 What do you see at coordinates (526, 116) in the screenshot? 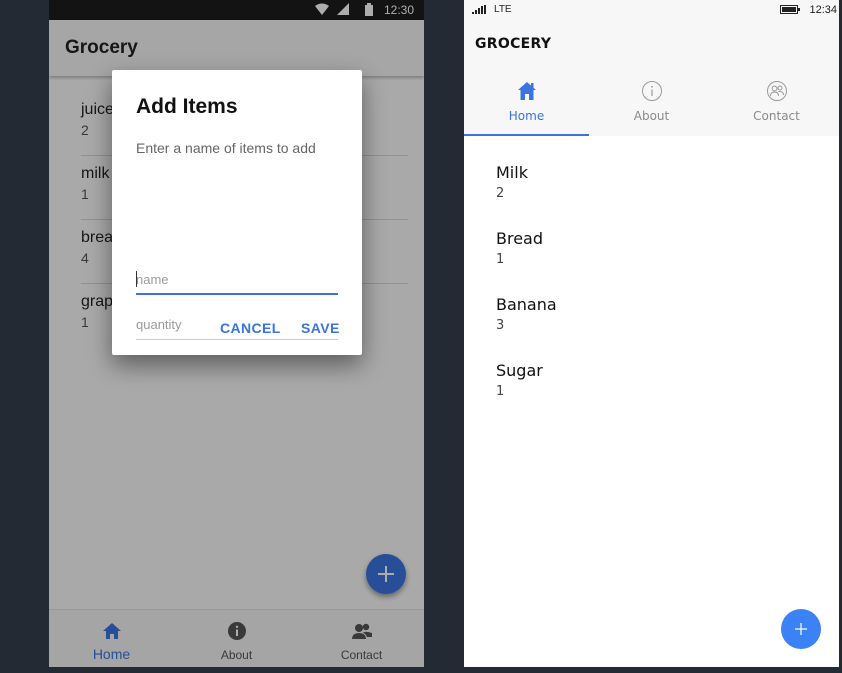
I see `tab-home-label: Home` at bounding box center [526, 116].